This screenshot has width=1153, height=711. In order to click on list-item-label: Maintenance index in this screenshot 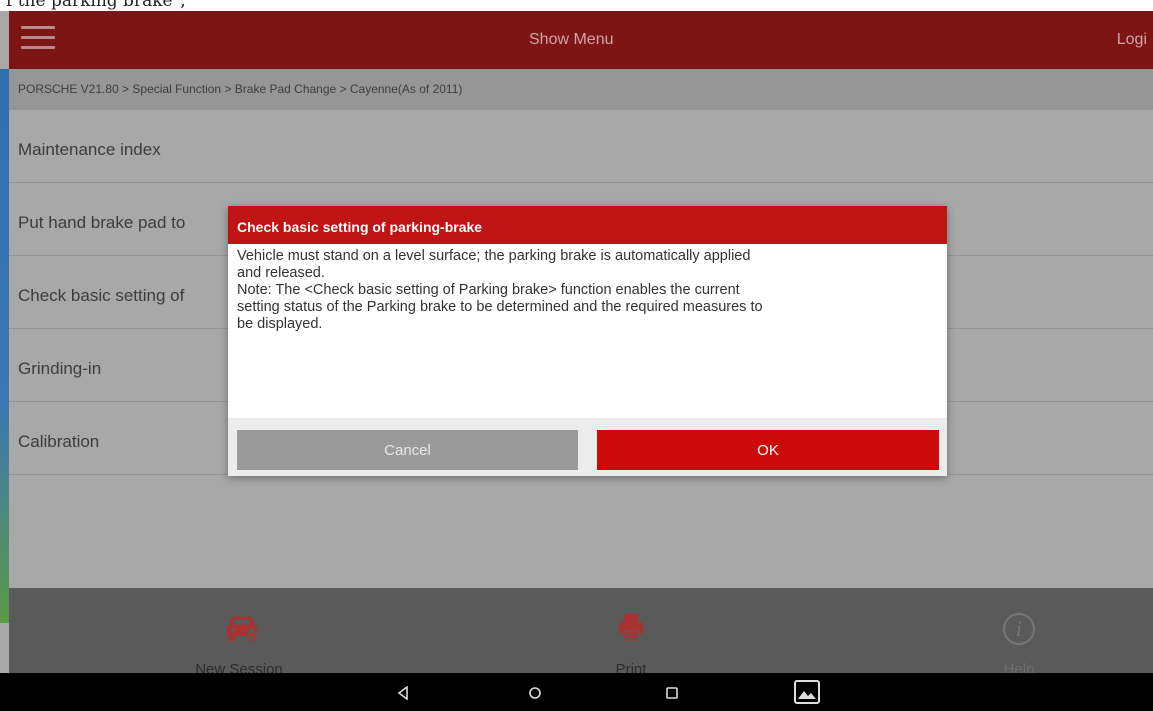, I will do `click(89, 149)`.